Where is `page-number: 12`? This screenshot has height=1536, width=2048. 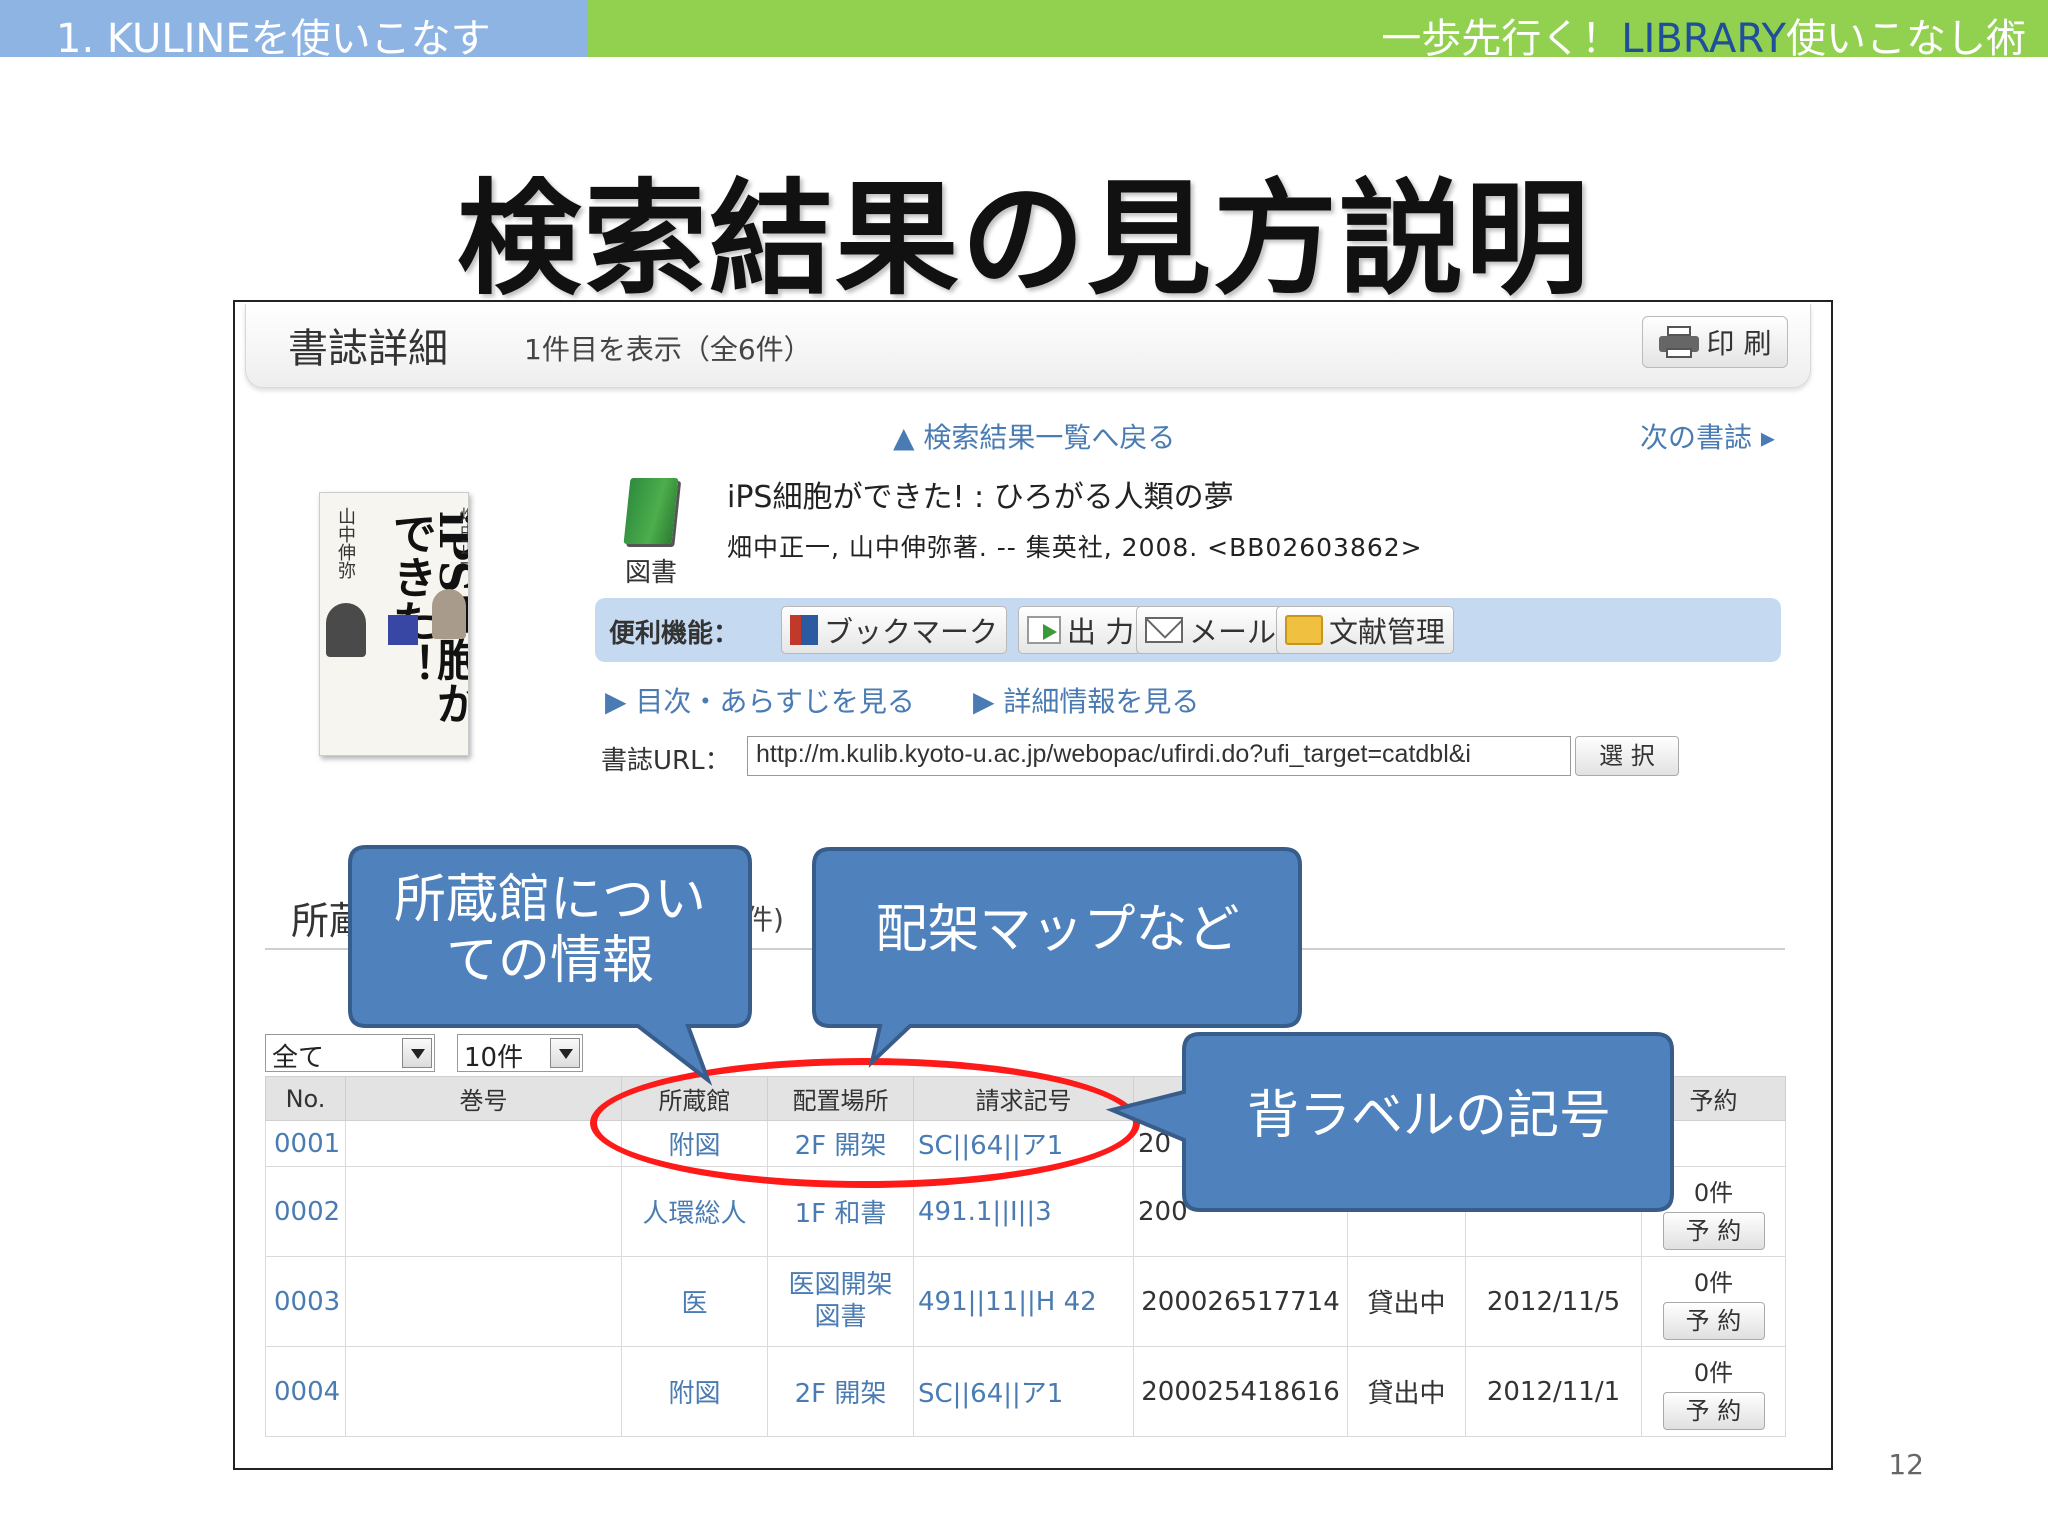 page-number: 12 is located at coordinates (1906, 1464).